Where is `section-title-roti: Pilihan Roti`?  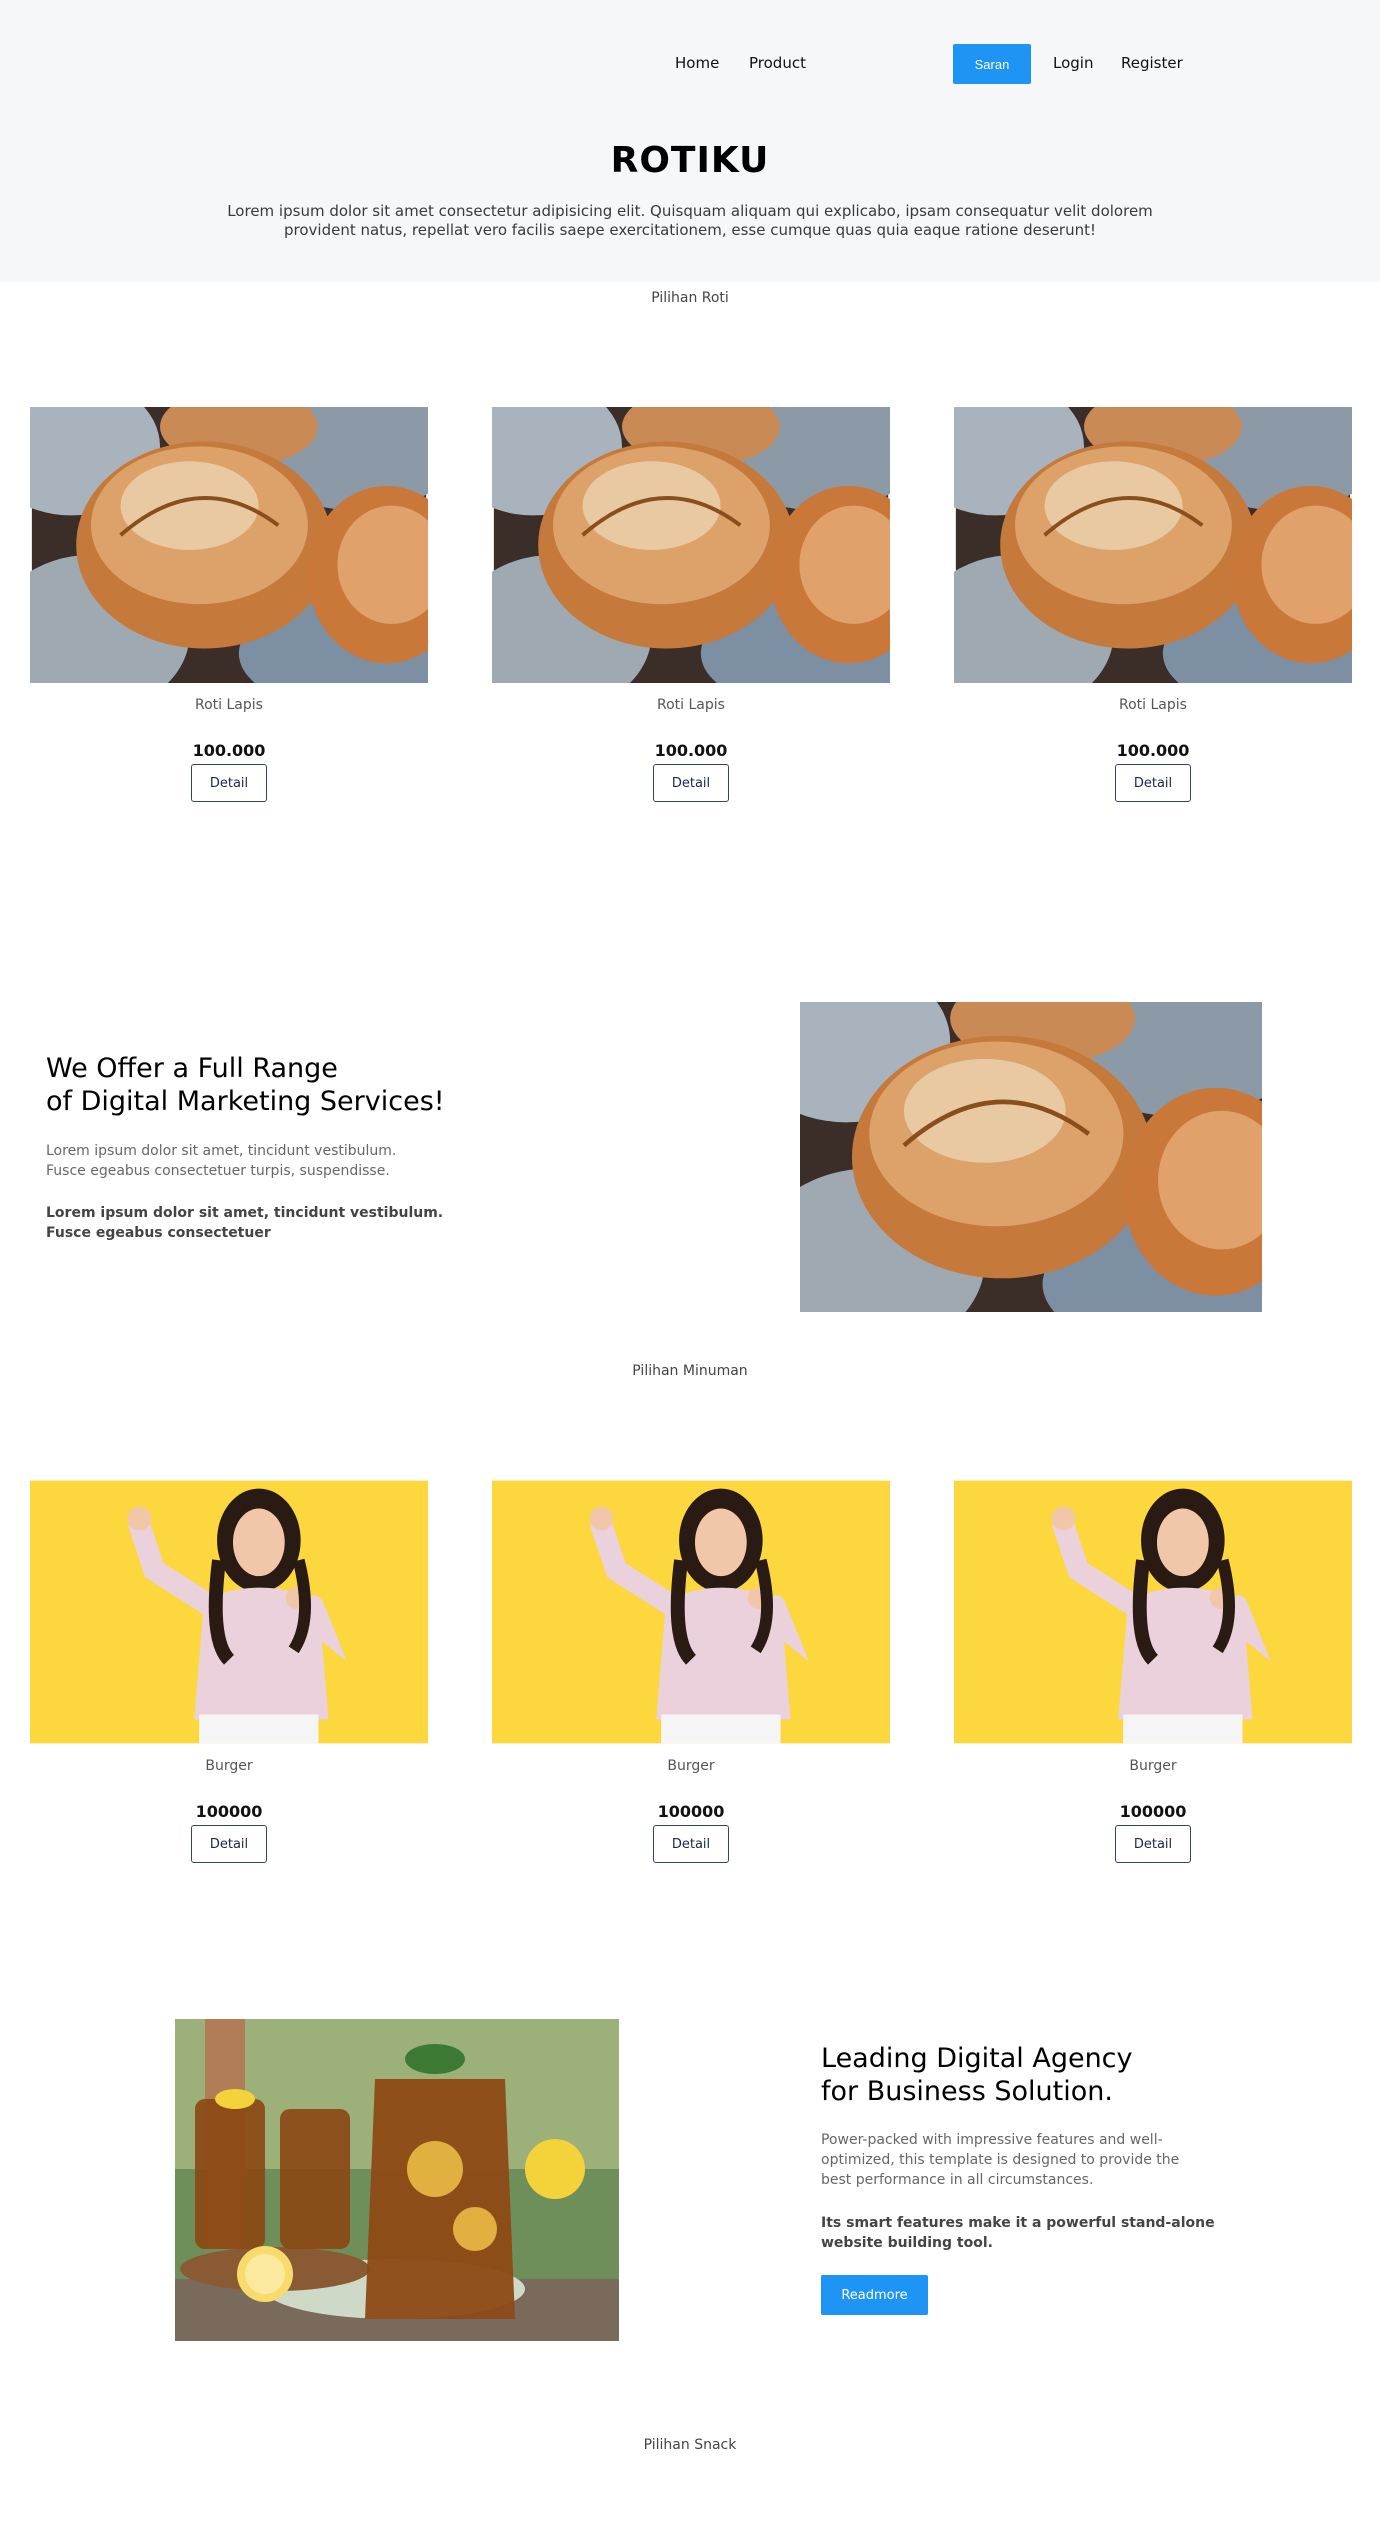
section-title-roti: Pilihan Roti is located at coordinates (690, 298).